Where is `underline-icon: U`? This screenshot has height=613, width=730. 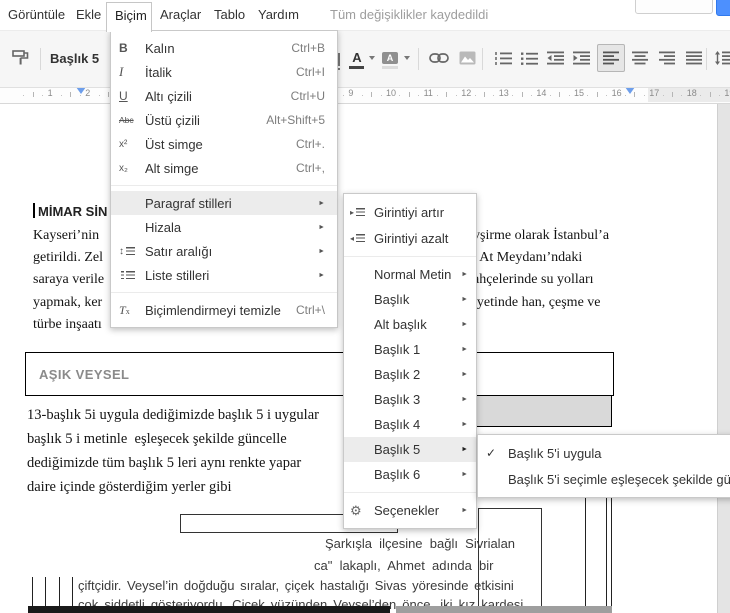
underline-icon: U is located at coordinates (123, 96).